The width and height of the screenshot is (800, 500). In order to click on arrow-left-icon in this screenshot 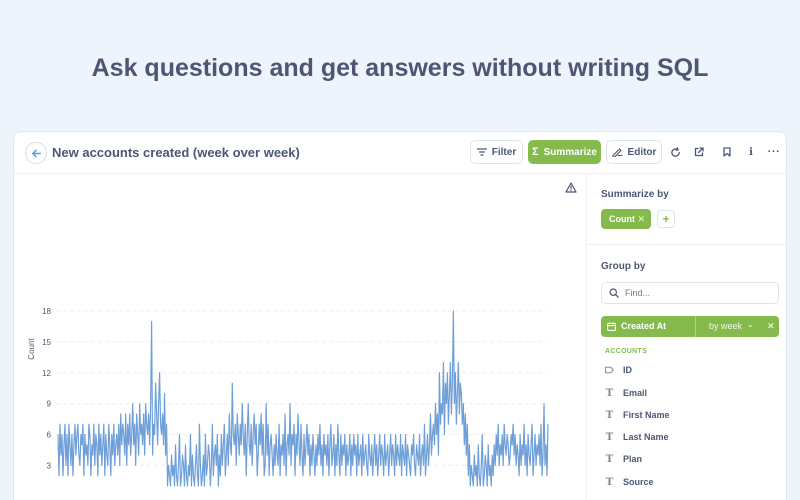, I will do `click(36, 153)`.